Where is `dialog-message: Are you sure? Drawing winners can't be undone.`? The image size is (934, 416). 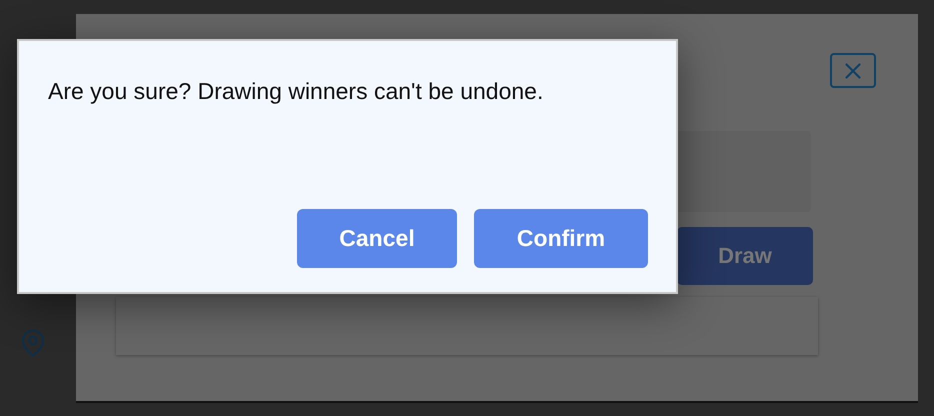
dialog-message: Are you sure? Drawing winners can't be undone. is located at coordinates (296, 91).